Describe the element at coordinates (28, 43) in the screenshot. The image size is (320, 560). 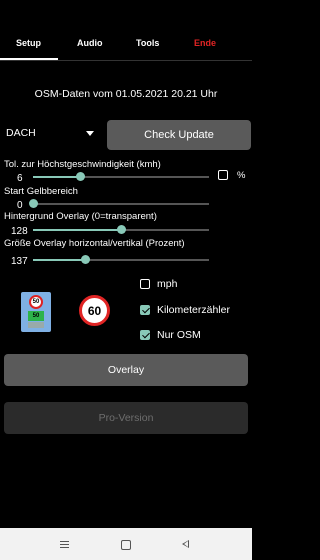
I see `tab-setup: Setup` at that location.